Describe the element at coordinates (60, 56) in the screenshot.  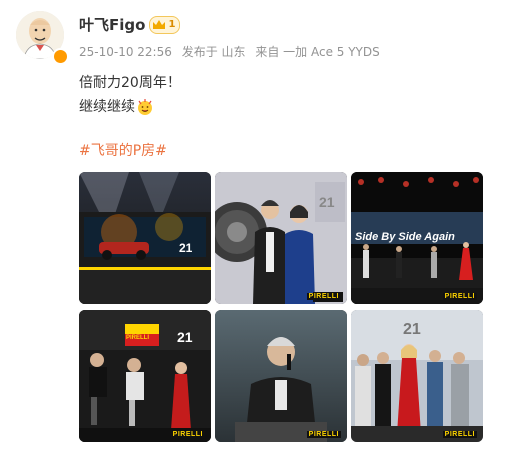
I see `verified-badge-icon` at that location.